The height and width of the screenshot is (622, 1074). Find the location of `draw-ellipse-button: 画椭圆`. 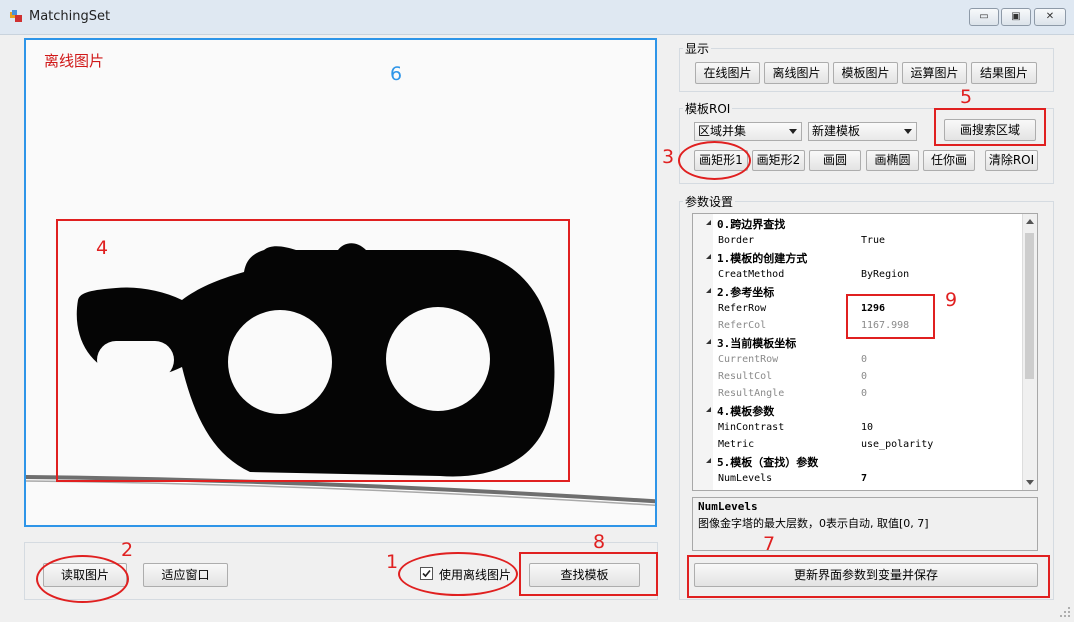

draw-ellipse-button: 画椭圆 is located at coordinates (892, 160).